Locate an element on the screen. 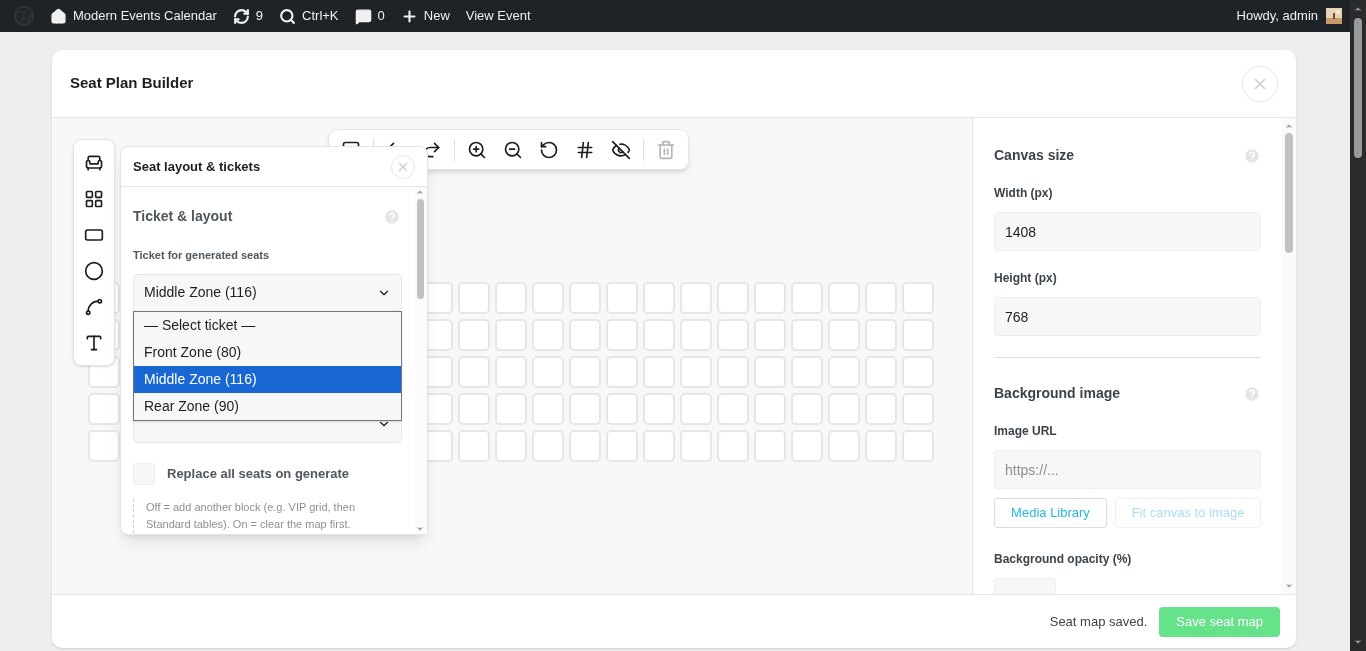 This screenshot has width=1366, height=651. admin-bar-item: View Event is located at coordinates (498, 16).